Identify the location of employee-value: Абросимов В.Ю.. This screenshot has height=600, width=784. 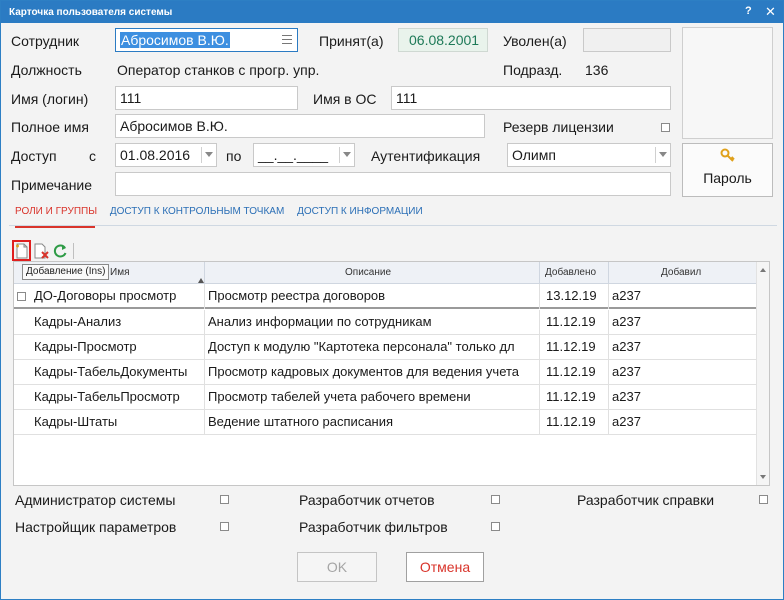
(175, 40).